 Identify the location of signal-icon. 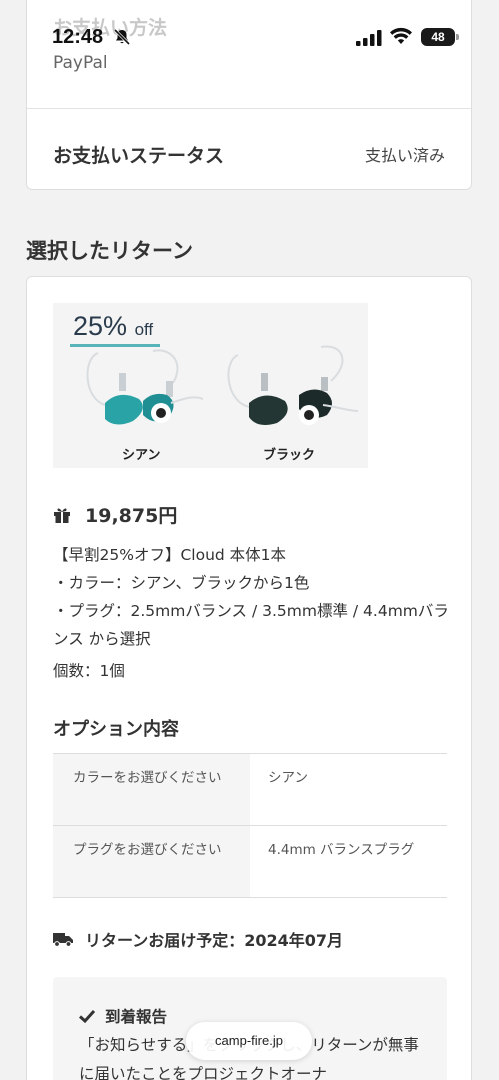
(369, 38).